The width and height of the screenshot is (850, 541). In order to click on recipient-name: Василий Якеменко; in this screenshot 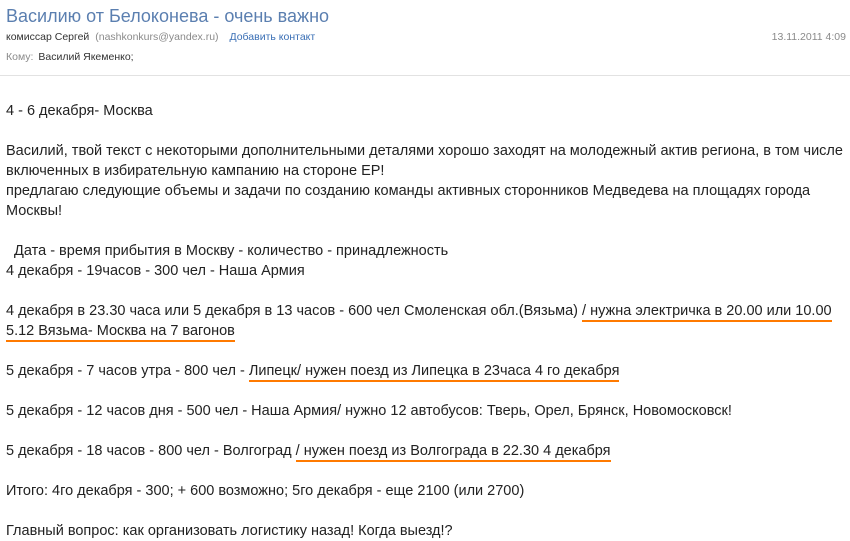, I will do `click(85, 57)`.